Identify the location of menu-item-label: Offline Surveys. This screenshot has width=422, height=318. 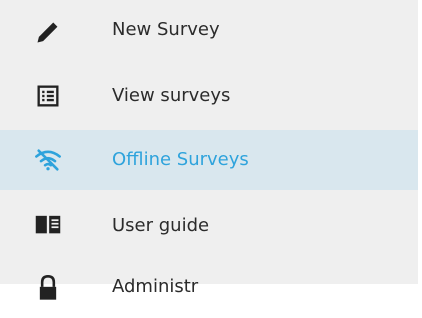
(180, 159).